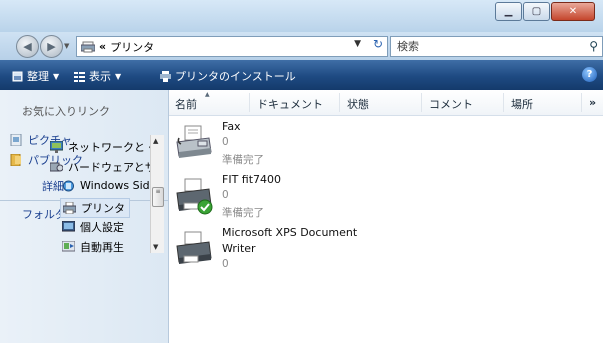  I want to click on column-documents: ドキュメント, so click(290, 104).